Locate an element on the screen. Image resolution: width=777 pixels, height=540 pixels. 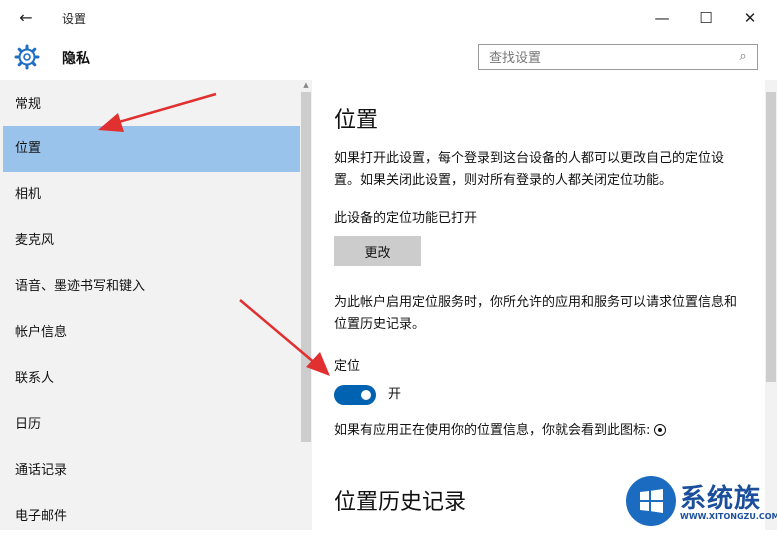
gear-icon is located at coordinates (27, 57).